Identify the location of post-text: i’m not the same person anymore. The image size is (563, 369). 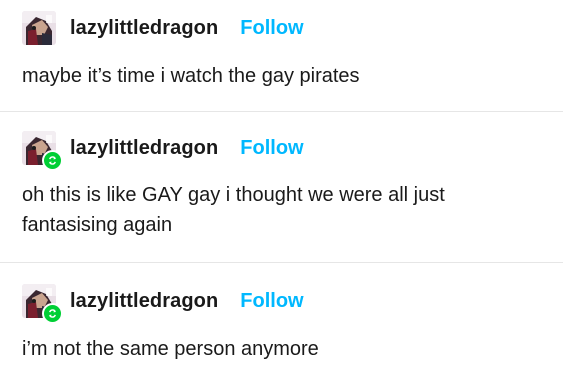
(170, 349).